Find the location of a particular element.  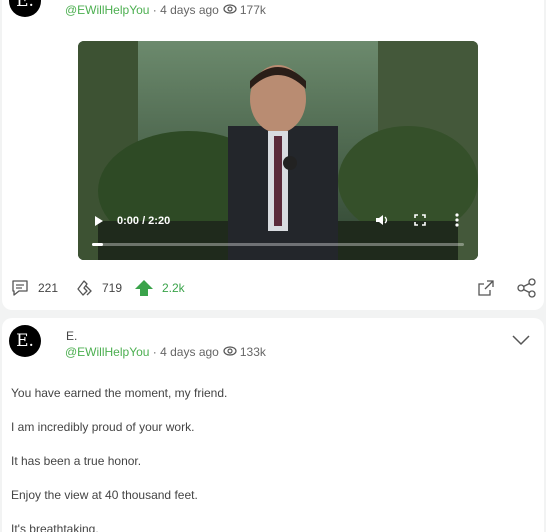

post-line: Enjoy the view at 40 thousand feet. is located at coordinates (104, 495).